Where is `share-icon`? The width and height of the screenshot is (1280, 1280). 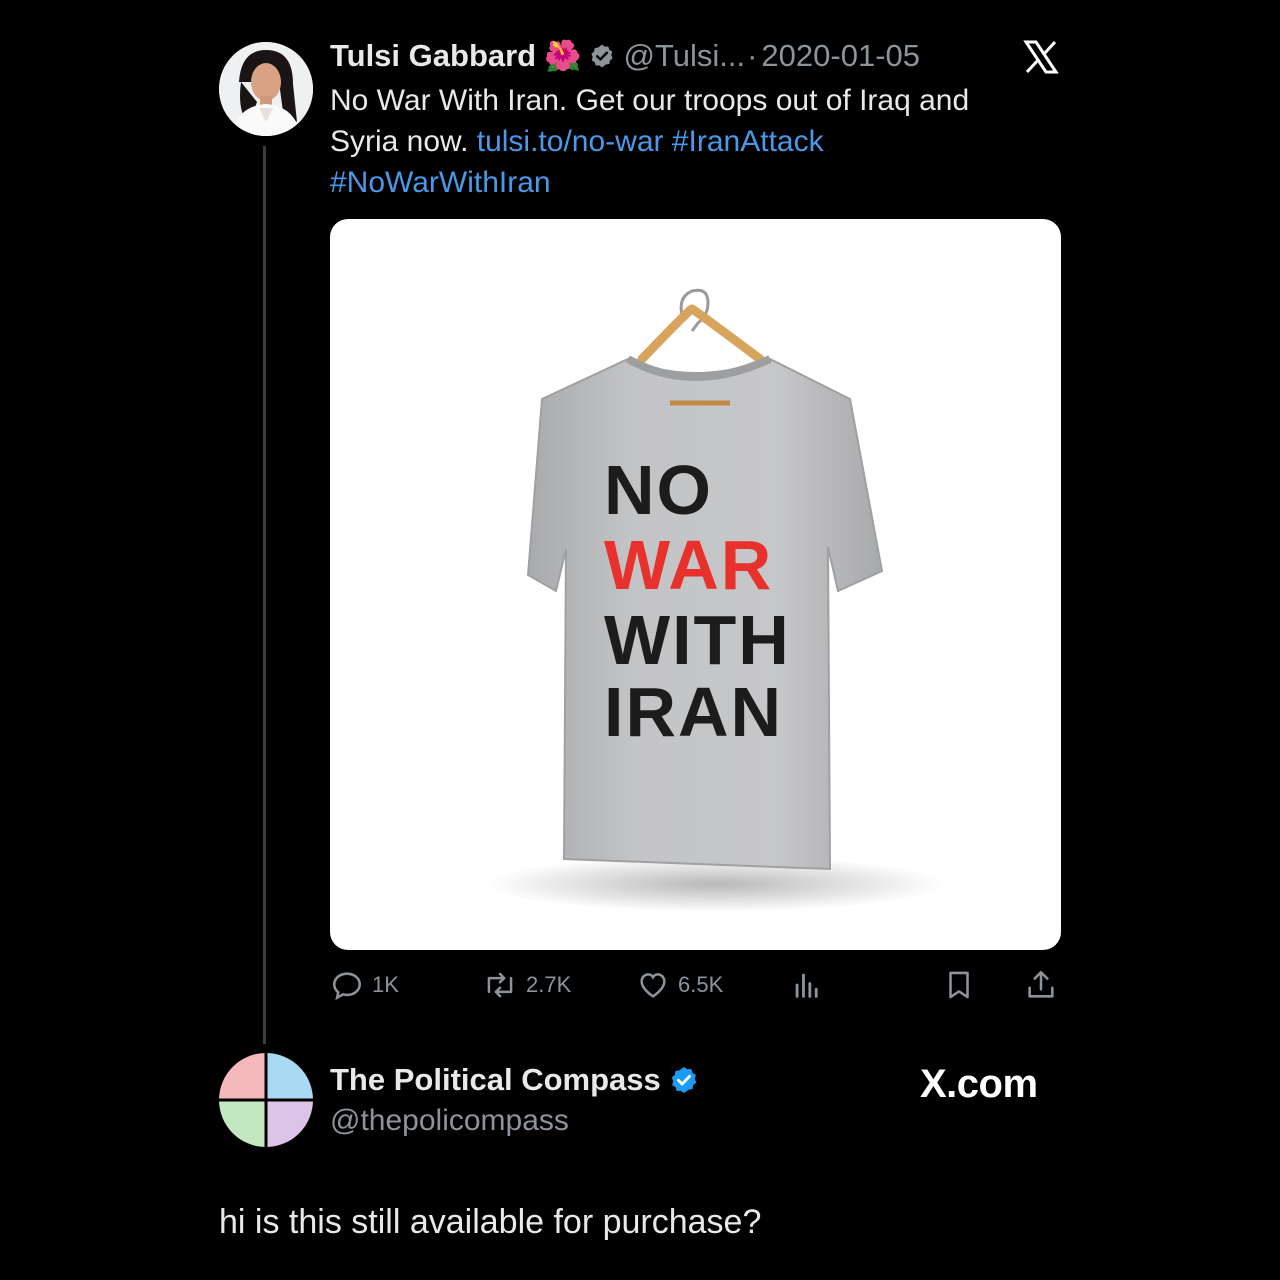 share-icon is located at coordinates (1041, 984).